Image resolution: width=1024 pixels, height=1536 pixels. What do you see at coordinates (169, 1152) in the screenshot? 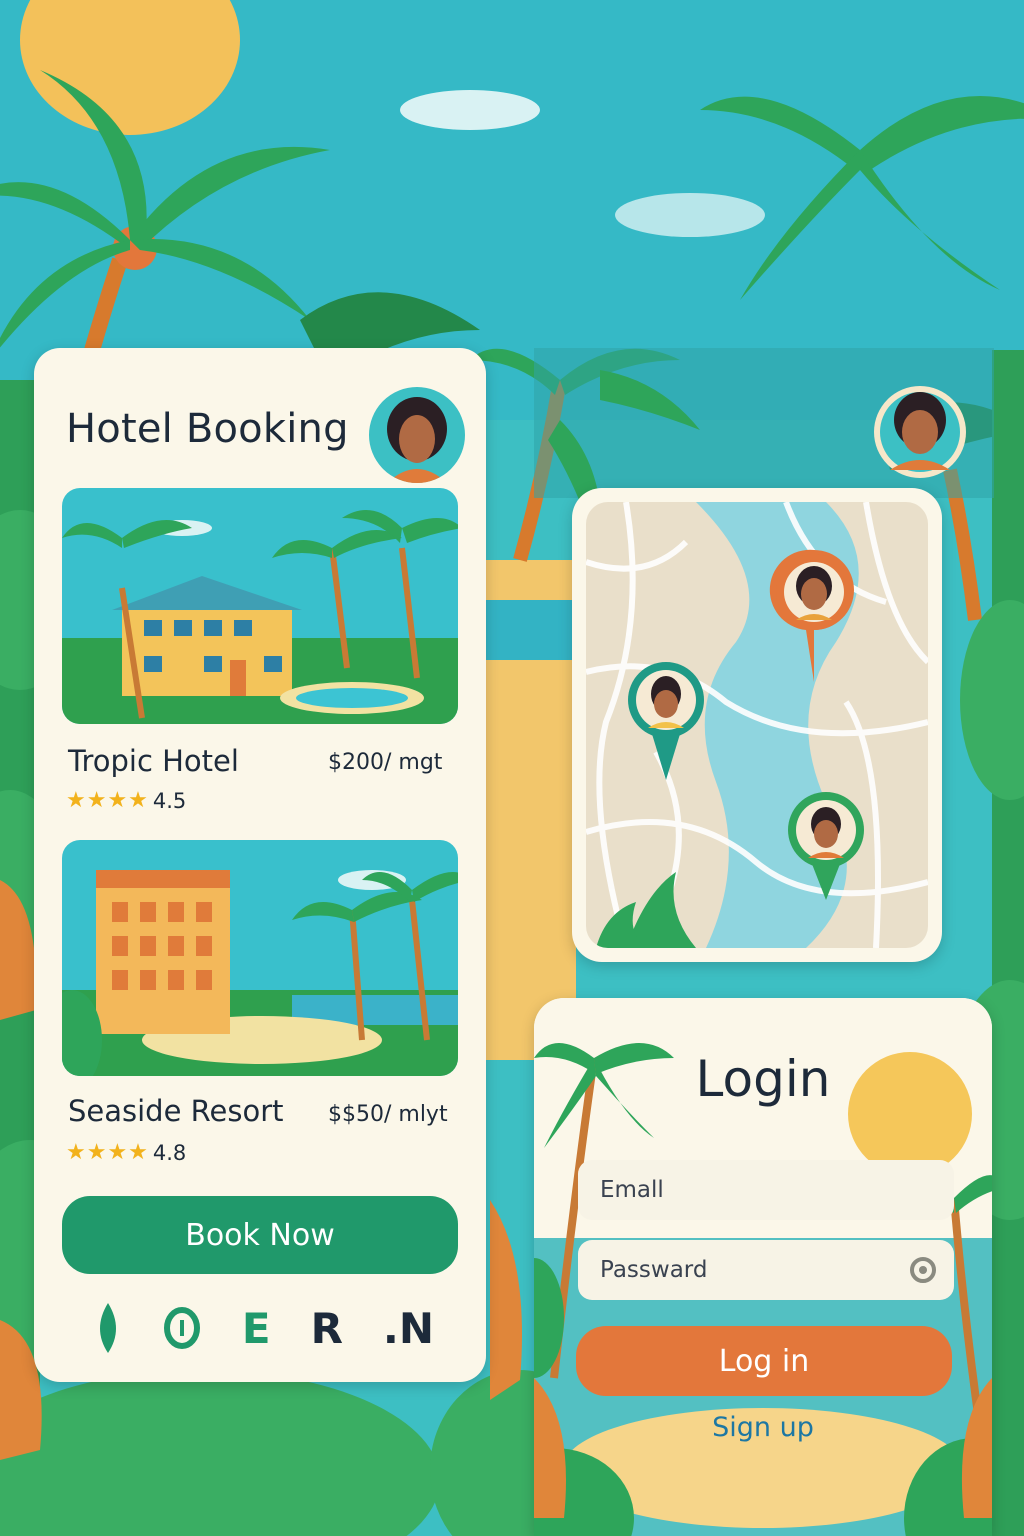
I see `rating-value: 4.8` at bounding box center [169, 1152].